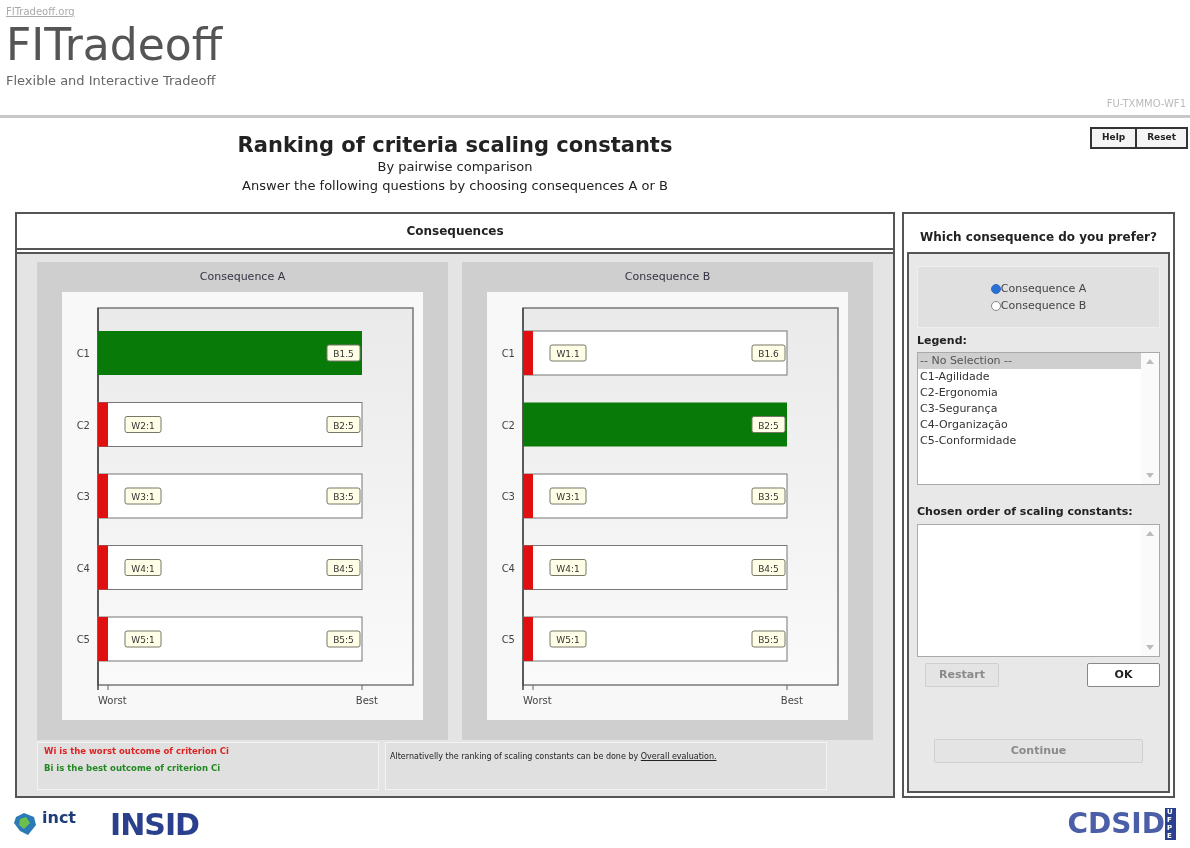 The height and width of the screenshot is (848, 1190). What do you see at coordinates (455, 232) in the screenshot?
I see `panel-title: Consequences` at bounding box center [455, 232].